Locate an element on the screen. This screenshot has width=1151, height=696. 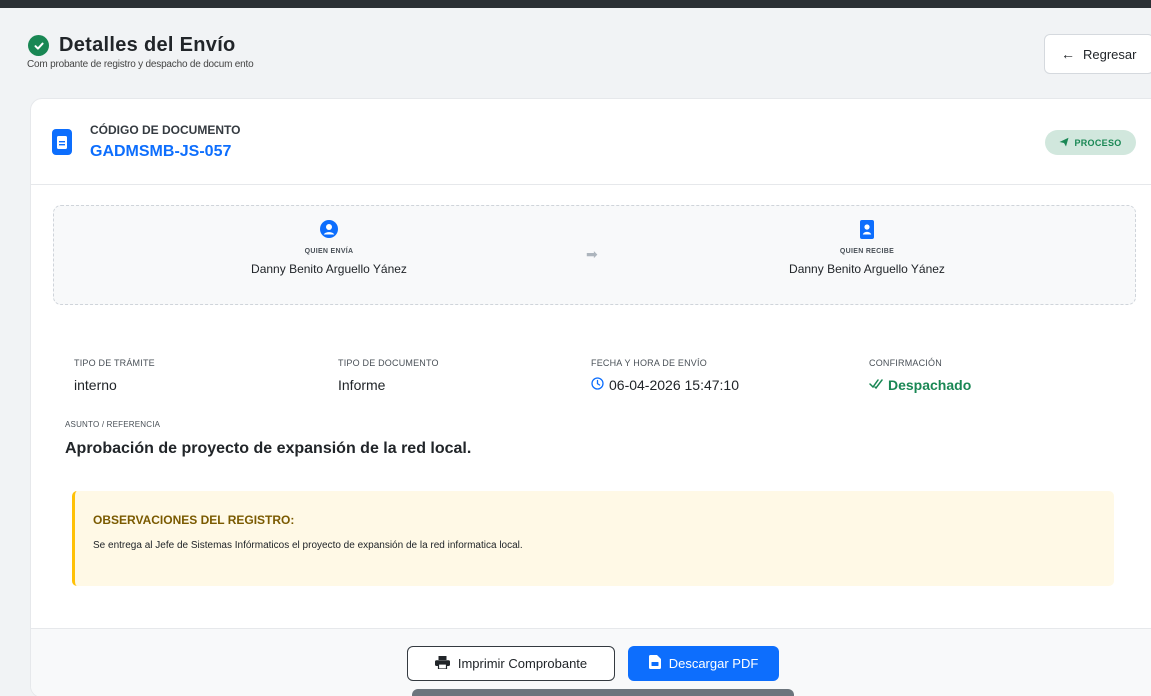
doc-type-value: Informe is located at coordinates (362, 385).